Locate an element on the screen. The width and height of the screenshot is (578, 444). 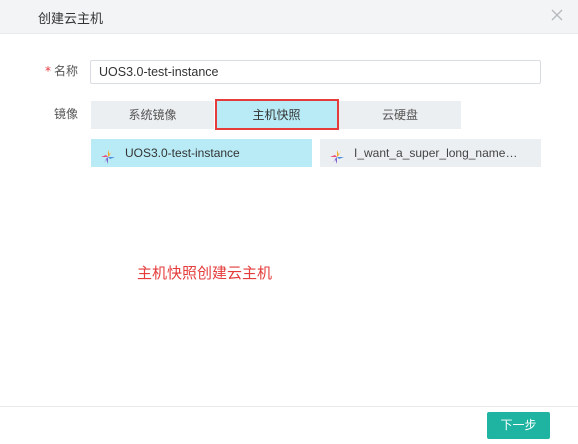
image-source-tabs: 系统镜像 主机快照 云硬盘 is located at coordinates (276, 115).